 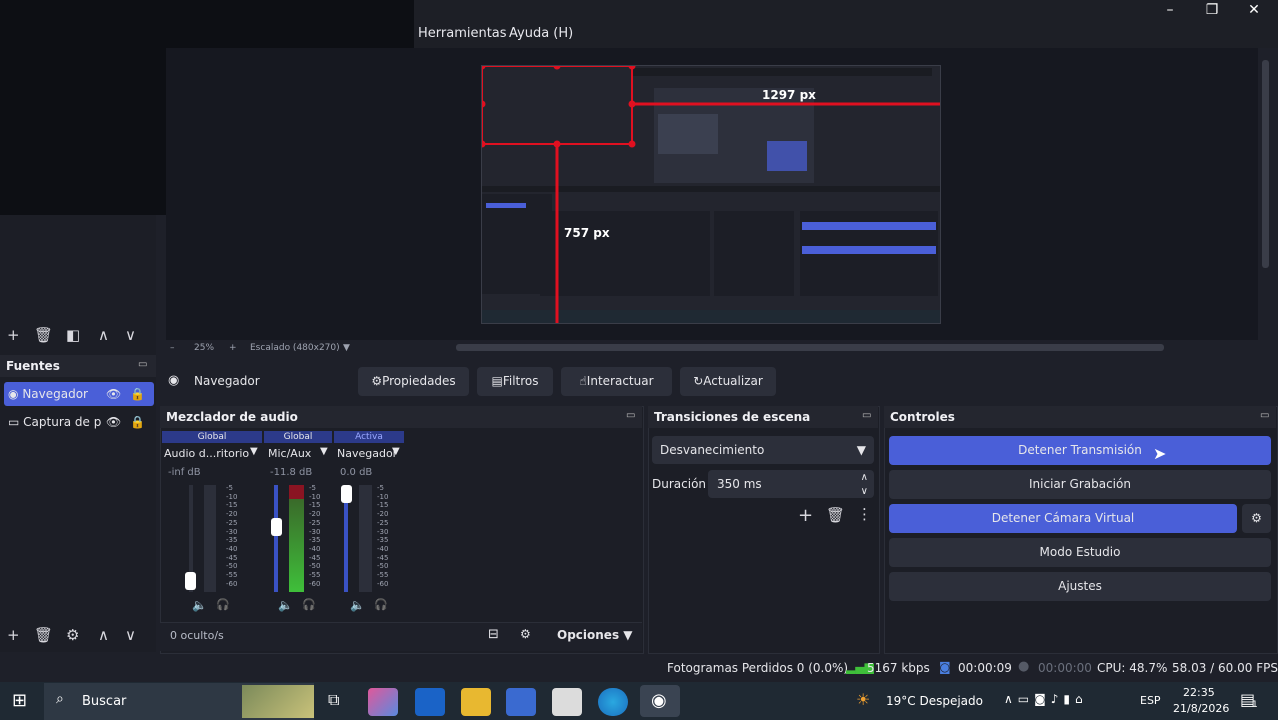 I want to click on menu-help: Ayuda (H), so click(x=541, y=33).